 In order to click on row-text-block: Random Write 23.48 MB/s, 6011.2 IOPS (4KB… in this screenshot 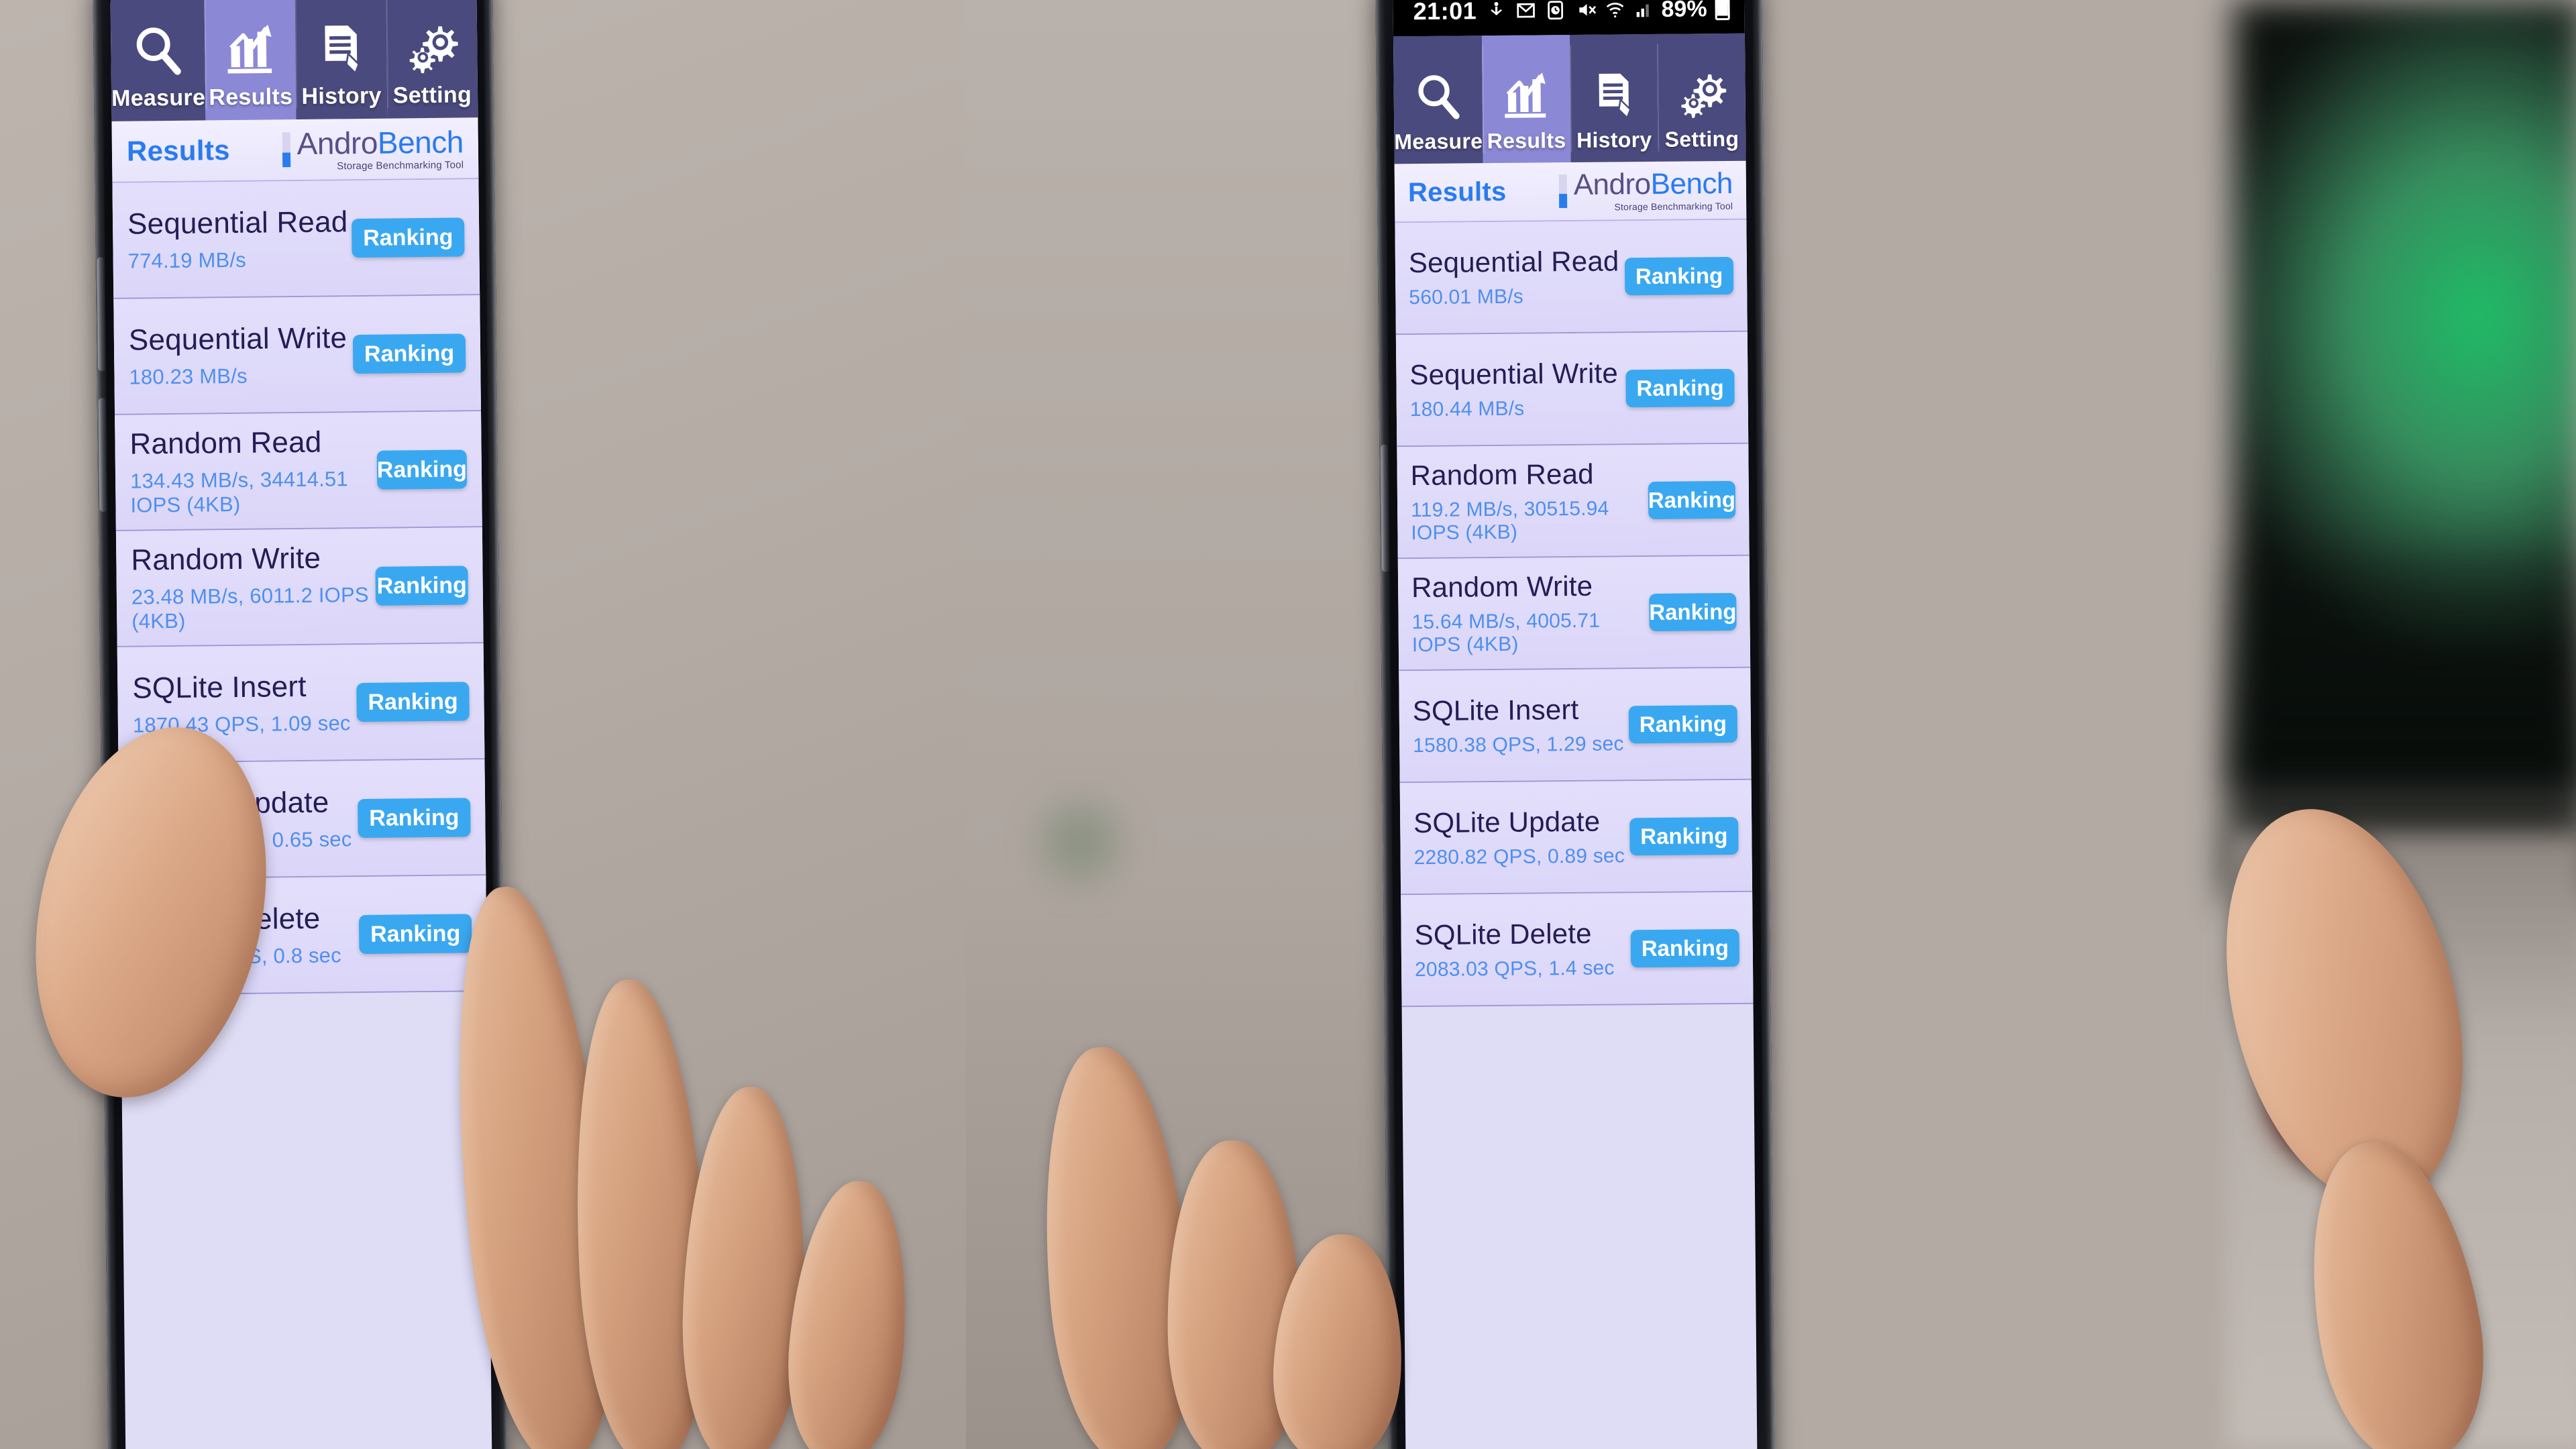, I will do `click(253, 587)`.